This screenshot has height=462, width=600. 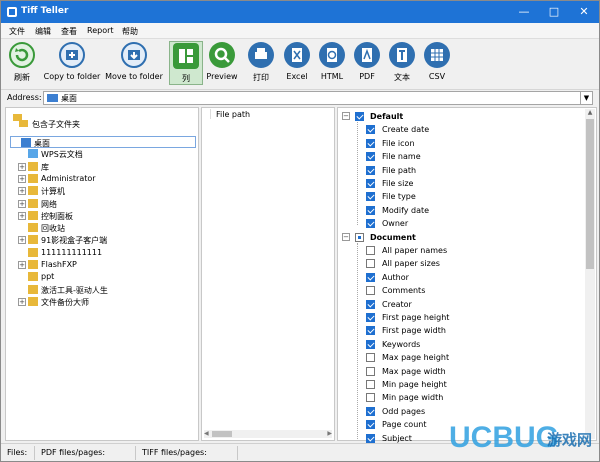 What do you see at coordinates (21, 121) in the screenshot?
I see `include-subfolders-icon` at bounding box center [21, 121].